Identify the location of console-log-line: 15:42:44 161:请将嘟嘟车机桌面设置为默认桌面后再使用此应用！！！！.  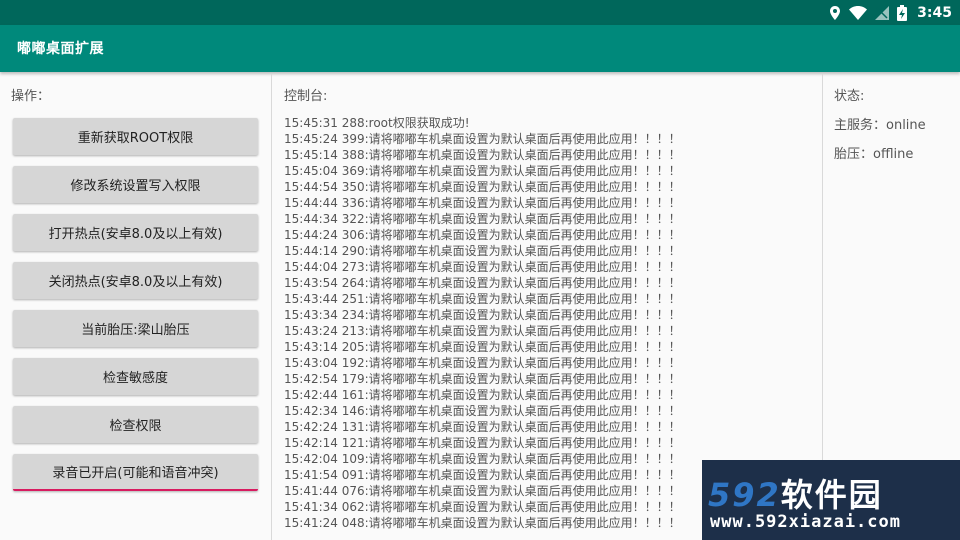
(482, 395).